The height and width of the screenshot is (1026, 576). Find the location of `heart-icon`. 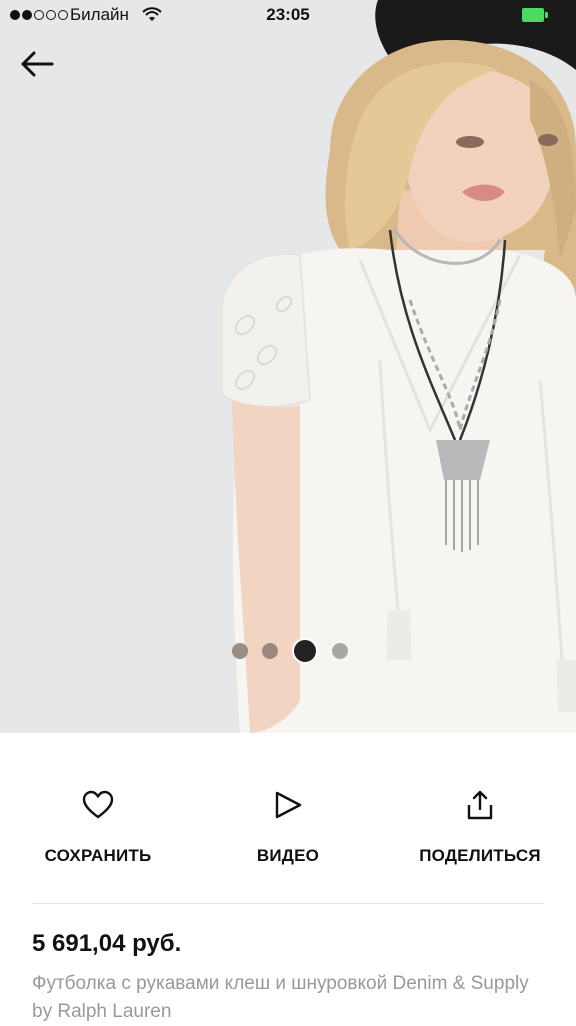

heart-icon is located at coordinates (98, 804).